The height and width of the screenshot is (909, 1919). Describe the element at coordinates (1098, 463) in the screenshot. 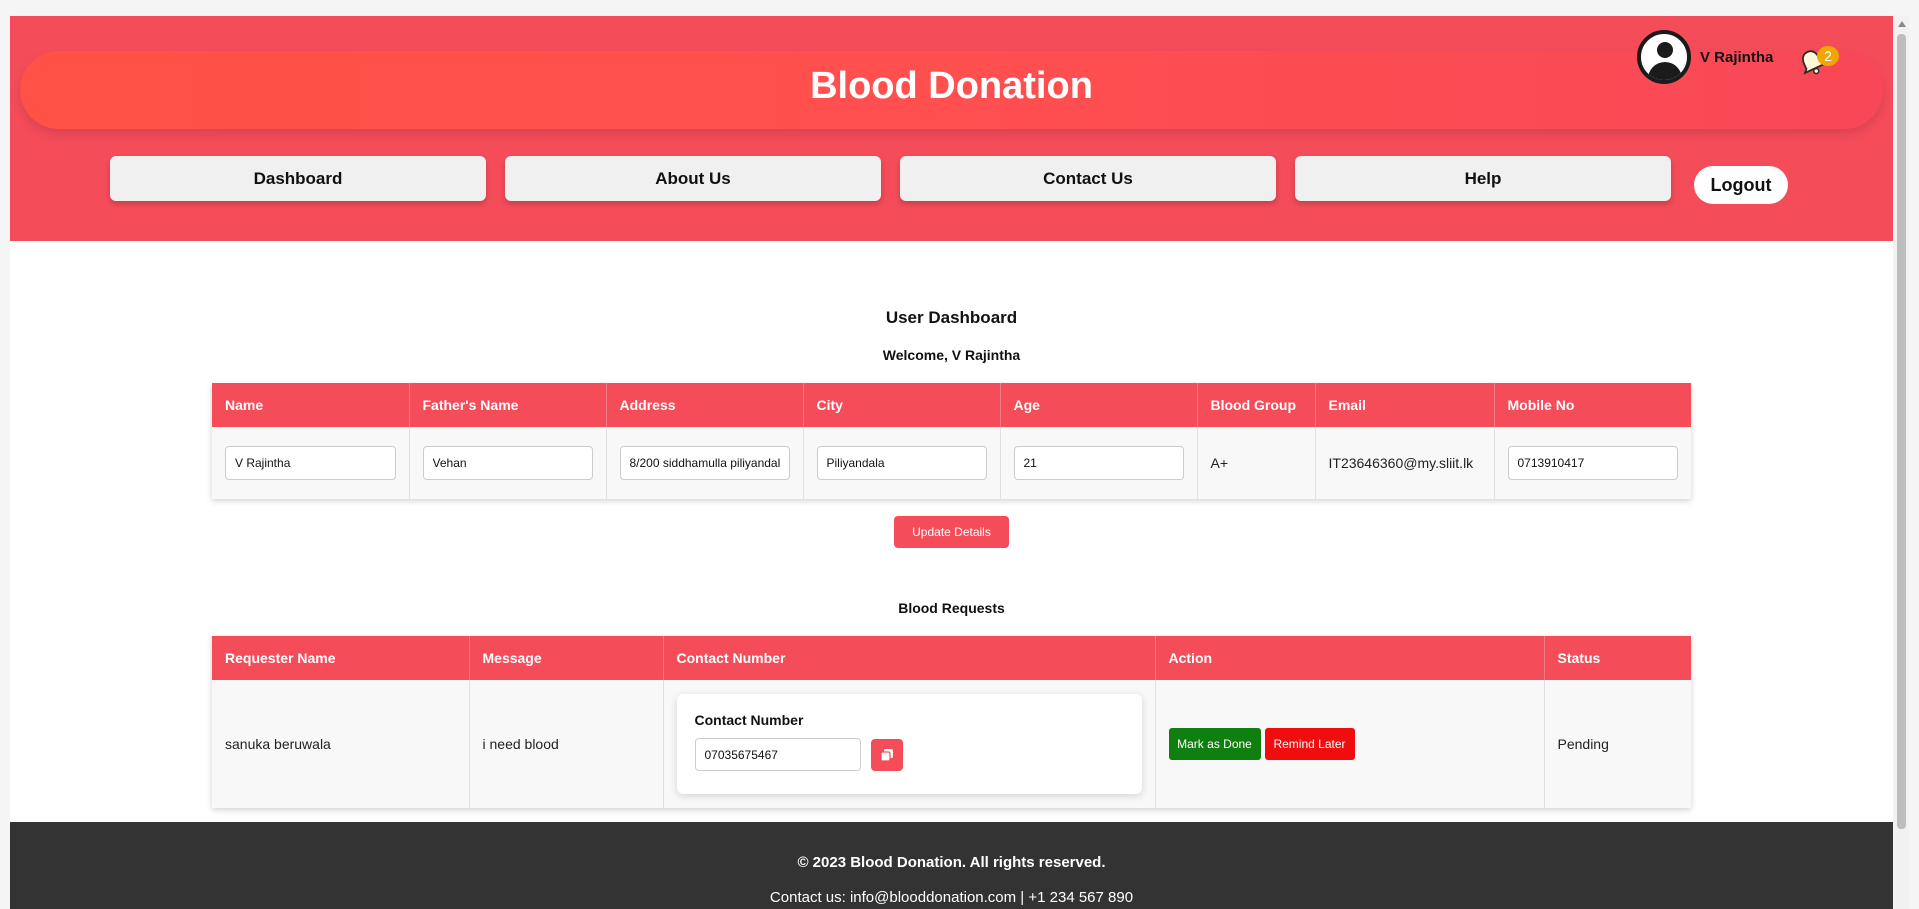

I see `age-input` at that location.